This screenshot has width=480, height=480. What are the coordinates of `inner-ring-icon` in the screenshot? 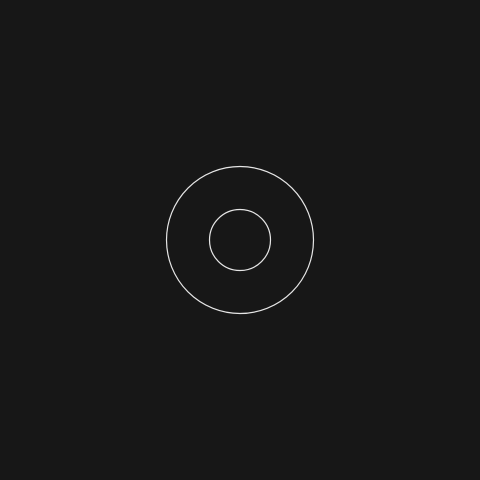 It's located at (240, 240).